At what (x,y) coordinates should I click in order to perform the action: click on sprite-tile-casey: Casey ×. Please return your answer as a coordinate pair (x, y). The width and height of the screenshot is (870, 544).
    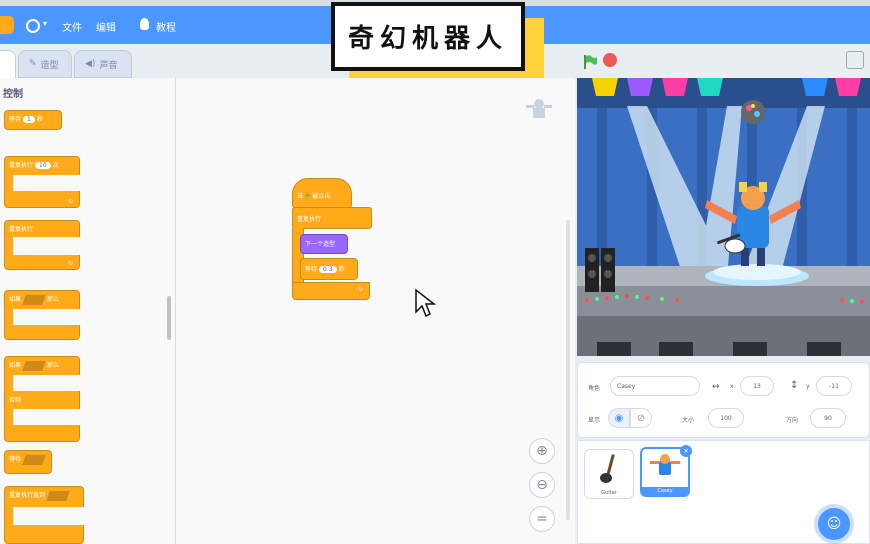
    Looking at the image, I should click on (666, 471).